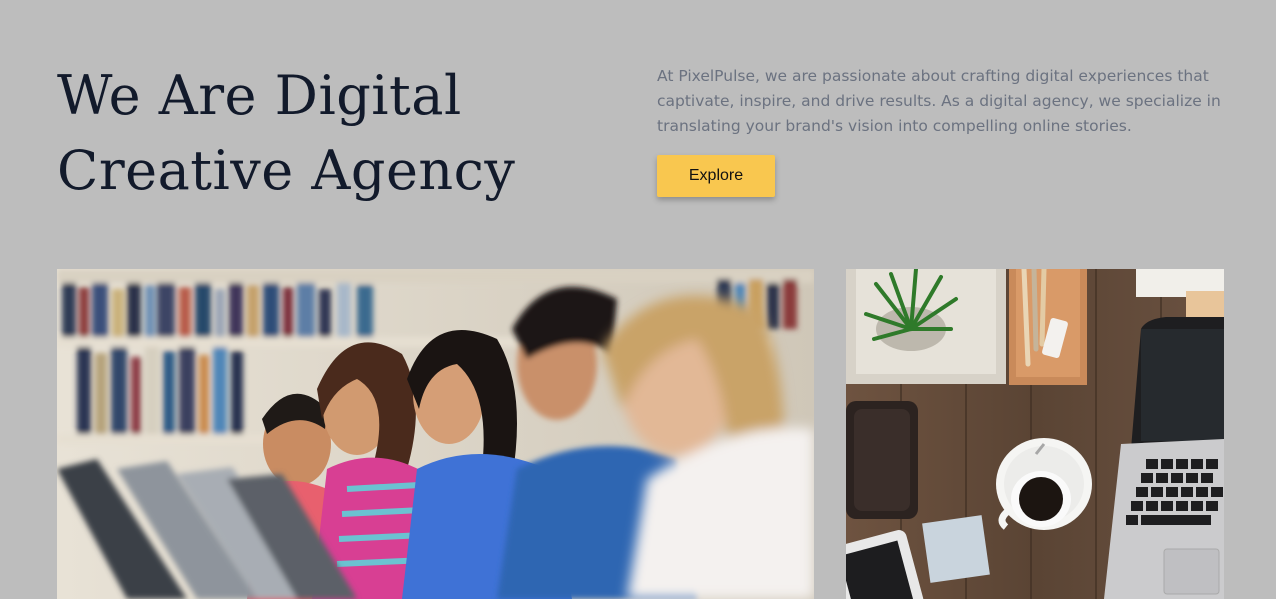 Image resolution: width=1276 pixels, height=599 pixels. Describe the element at coordinates (259, 95) in the screenshot. I see `hero-title-line1: We Are Digital` at that location.